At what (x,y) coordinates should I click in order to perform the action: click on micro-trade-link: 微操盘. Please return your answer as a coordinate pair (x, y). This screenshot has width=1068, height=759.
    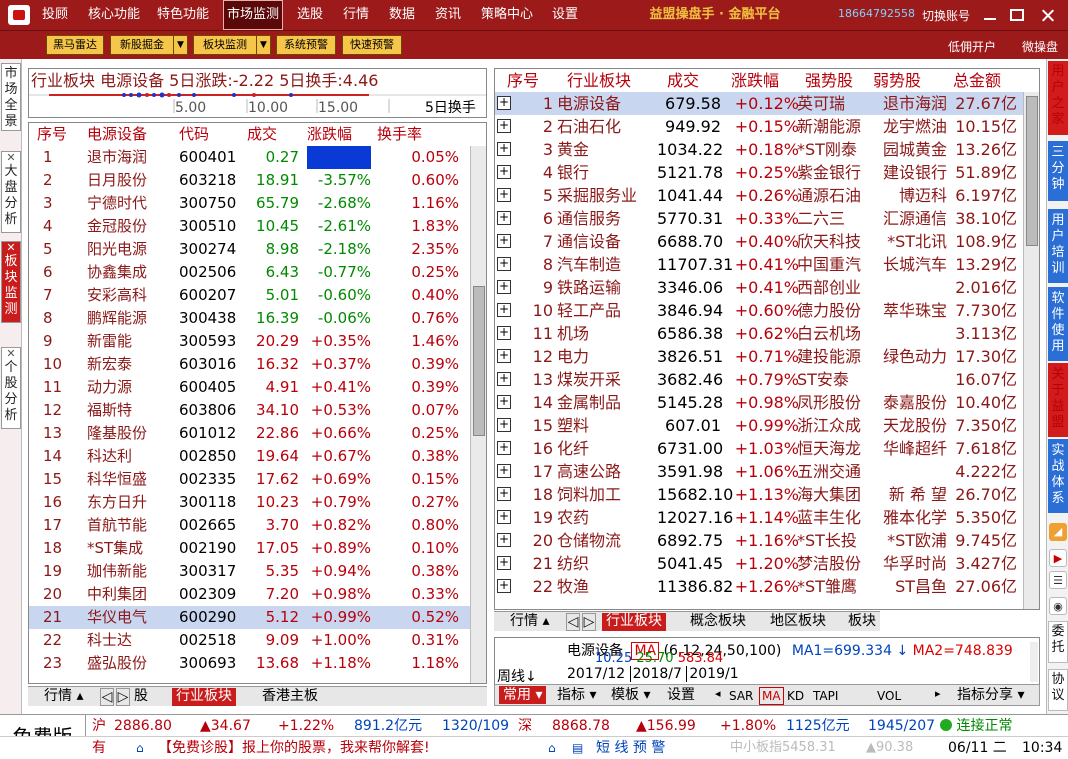
    Looking at the image, I should click on (1040, 46).